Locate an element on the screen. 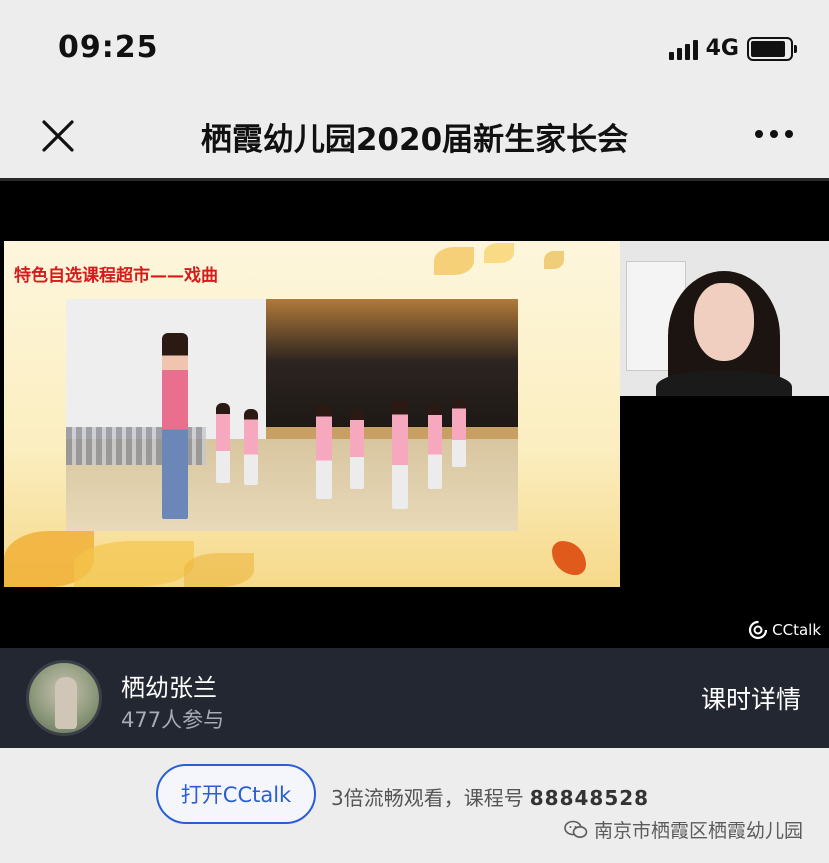 Image resolution: width=829 pixels, height=863 pixels. close-button is located at coordinates (58, 136).